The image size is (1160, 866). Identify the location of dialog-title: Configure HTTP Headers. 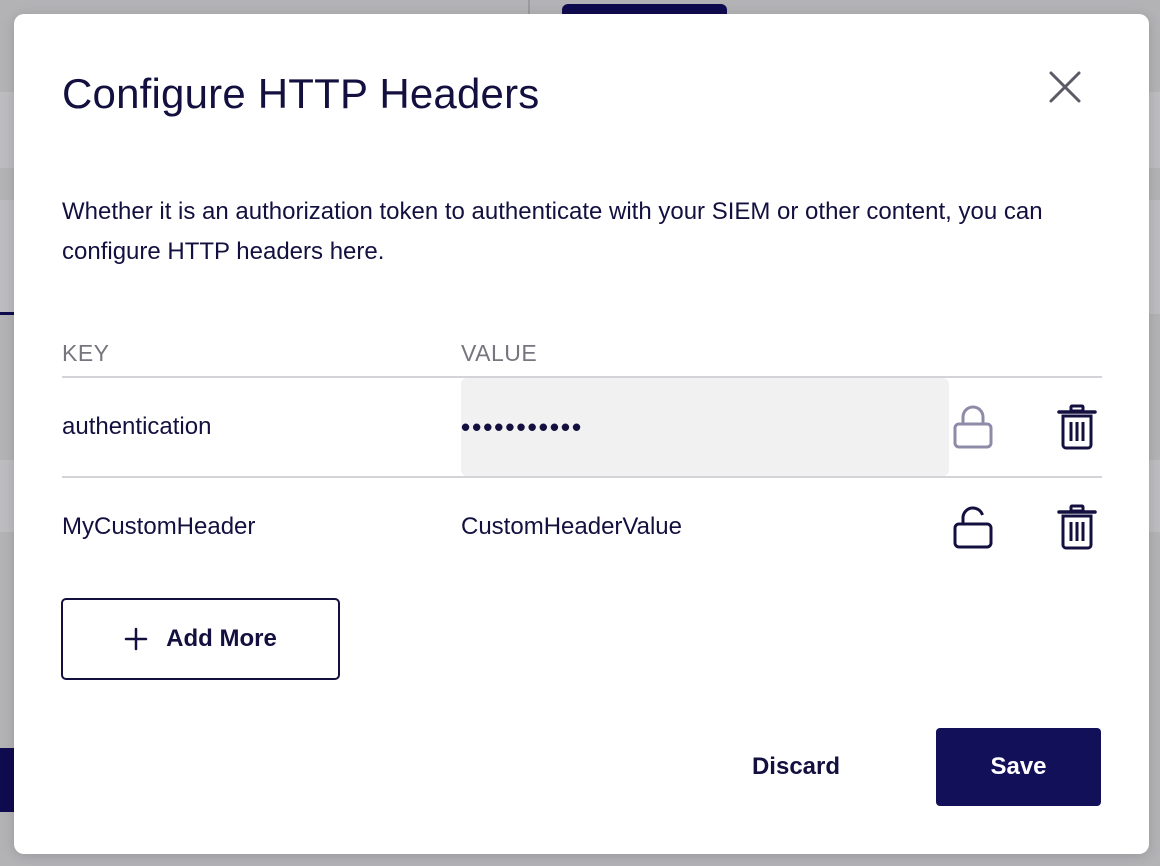
(301, 93).